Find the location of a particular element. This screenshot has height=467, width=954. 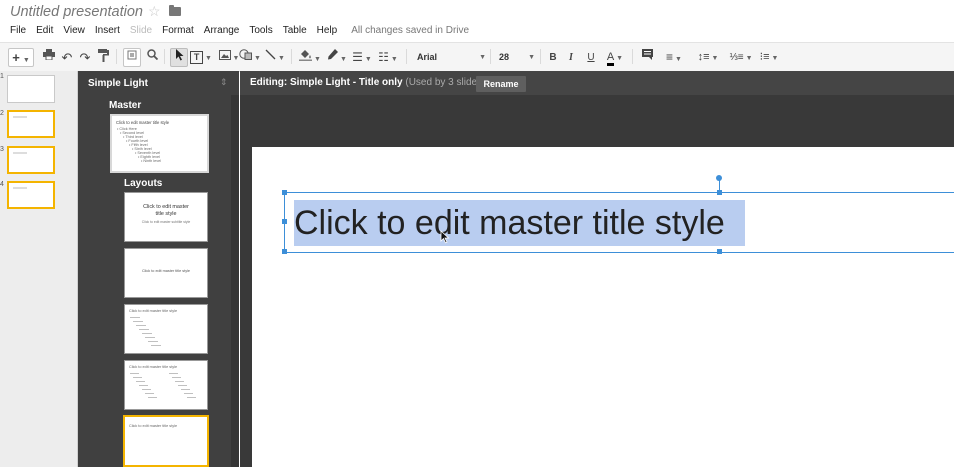

paint-format-icon is located at coordinates (103, 55).